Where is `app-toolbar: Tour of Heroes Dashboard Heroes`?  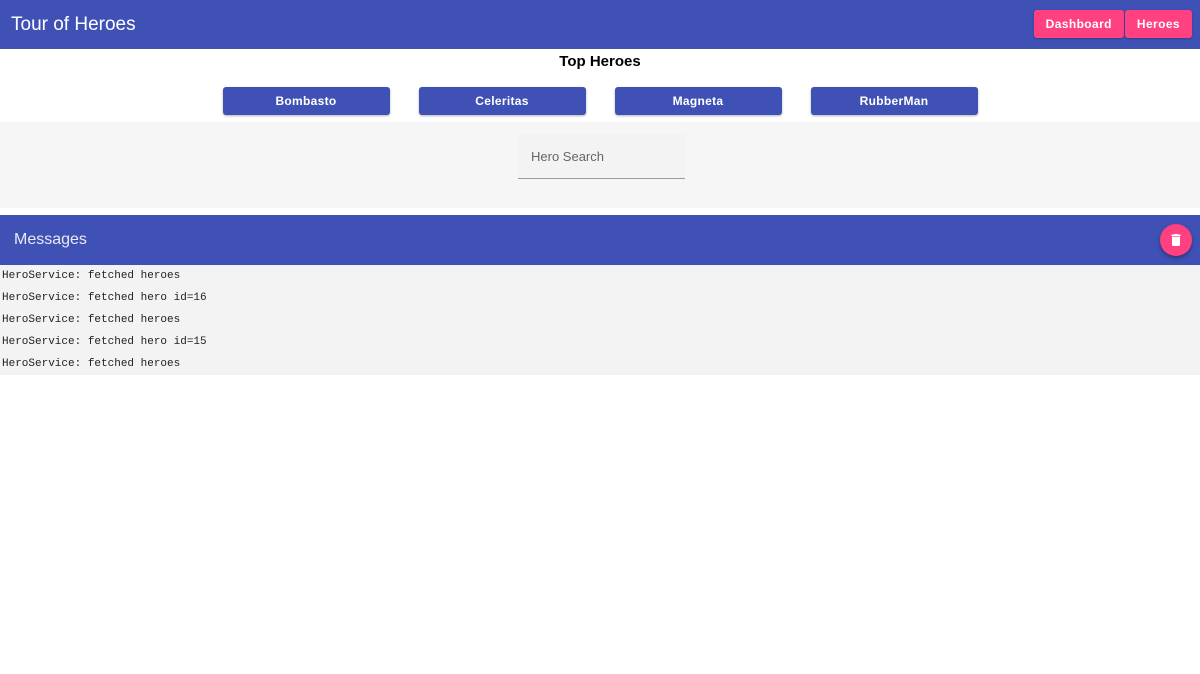 app-toolbar: Tour of Heroes Dashboard Heroes is located at coordinates (600, 24).